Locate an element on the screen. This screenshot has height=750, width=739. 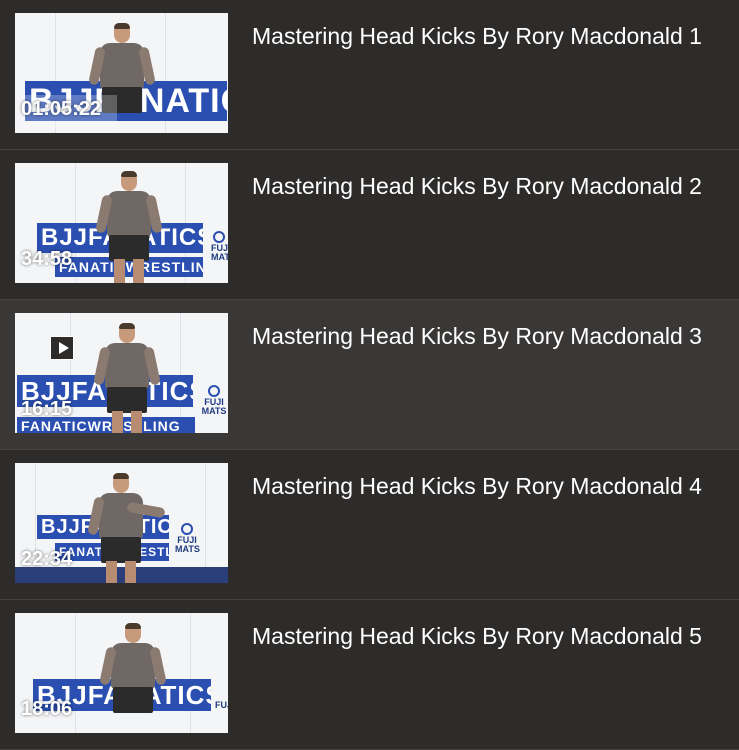
video-duration: 22:34 is located at coordinates (47, 559).